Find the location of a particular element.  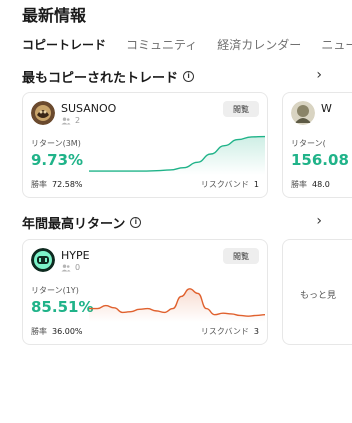

see-more-card: もっと見 is located at coordinates (317, 292).